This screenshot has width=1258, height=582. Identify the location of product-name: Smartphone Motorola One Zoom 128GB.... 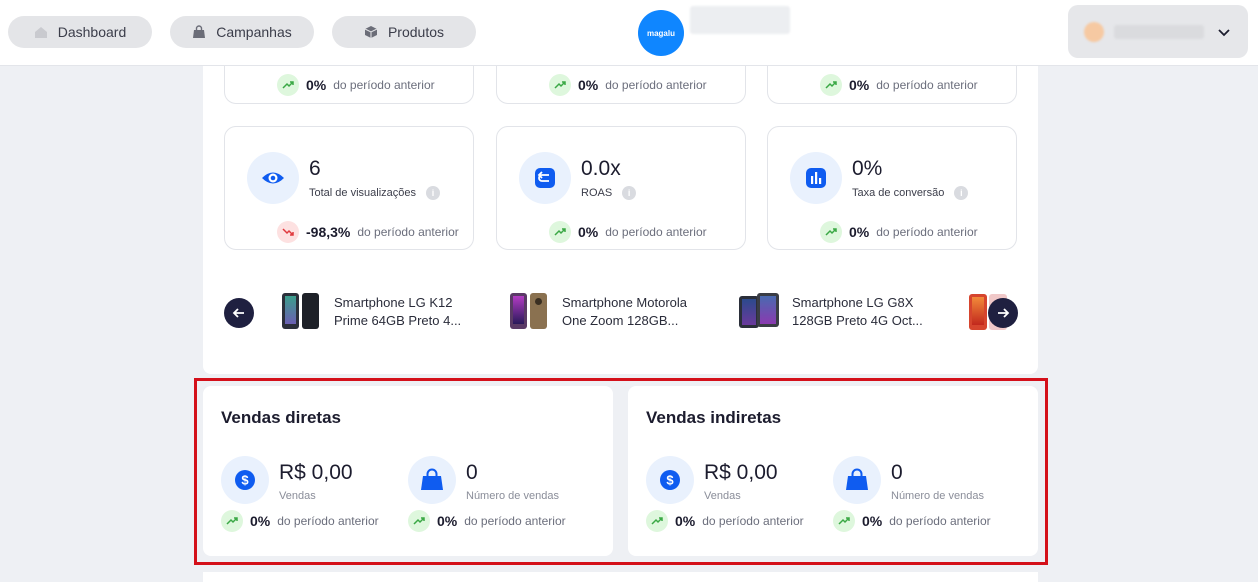
(625, 311).